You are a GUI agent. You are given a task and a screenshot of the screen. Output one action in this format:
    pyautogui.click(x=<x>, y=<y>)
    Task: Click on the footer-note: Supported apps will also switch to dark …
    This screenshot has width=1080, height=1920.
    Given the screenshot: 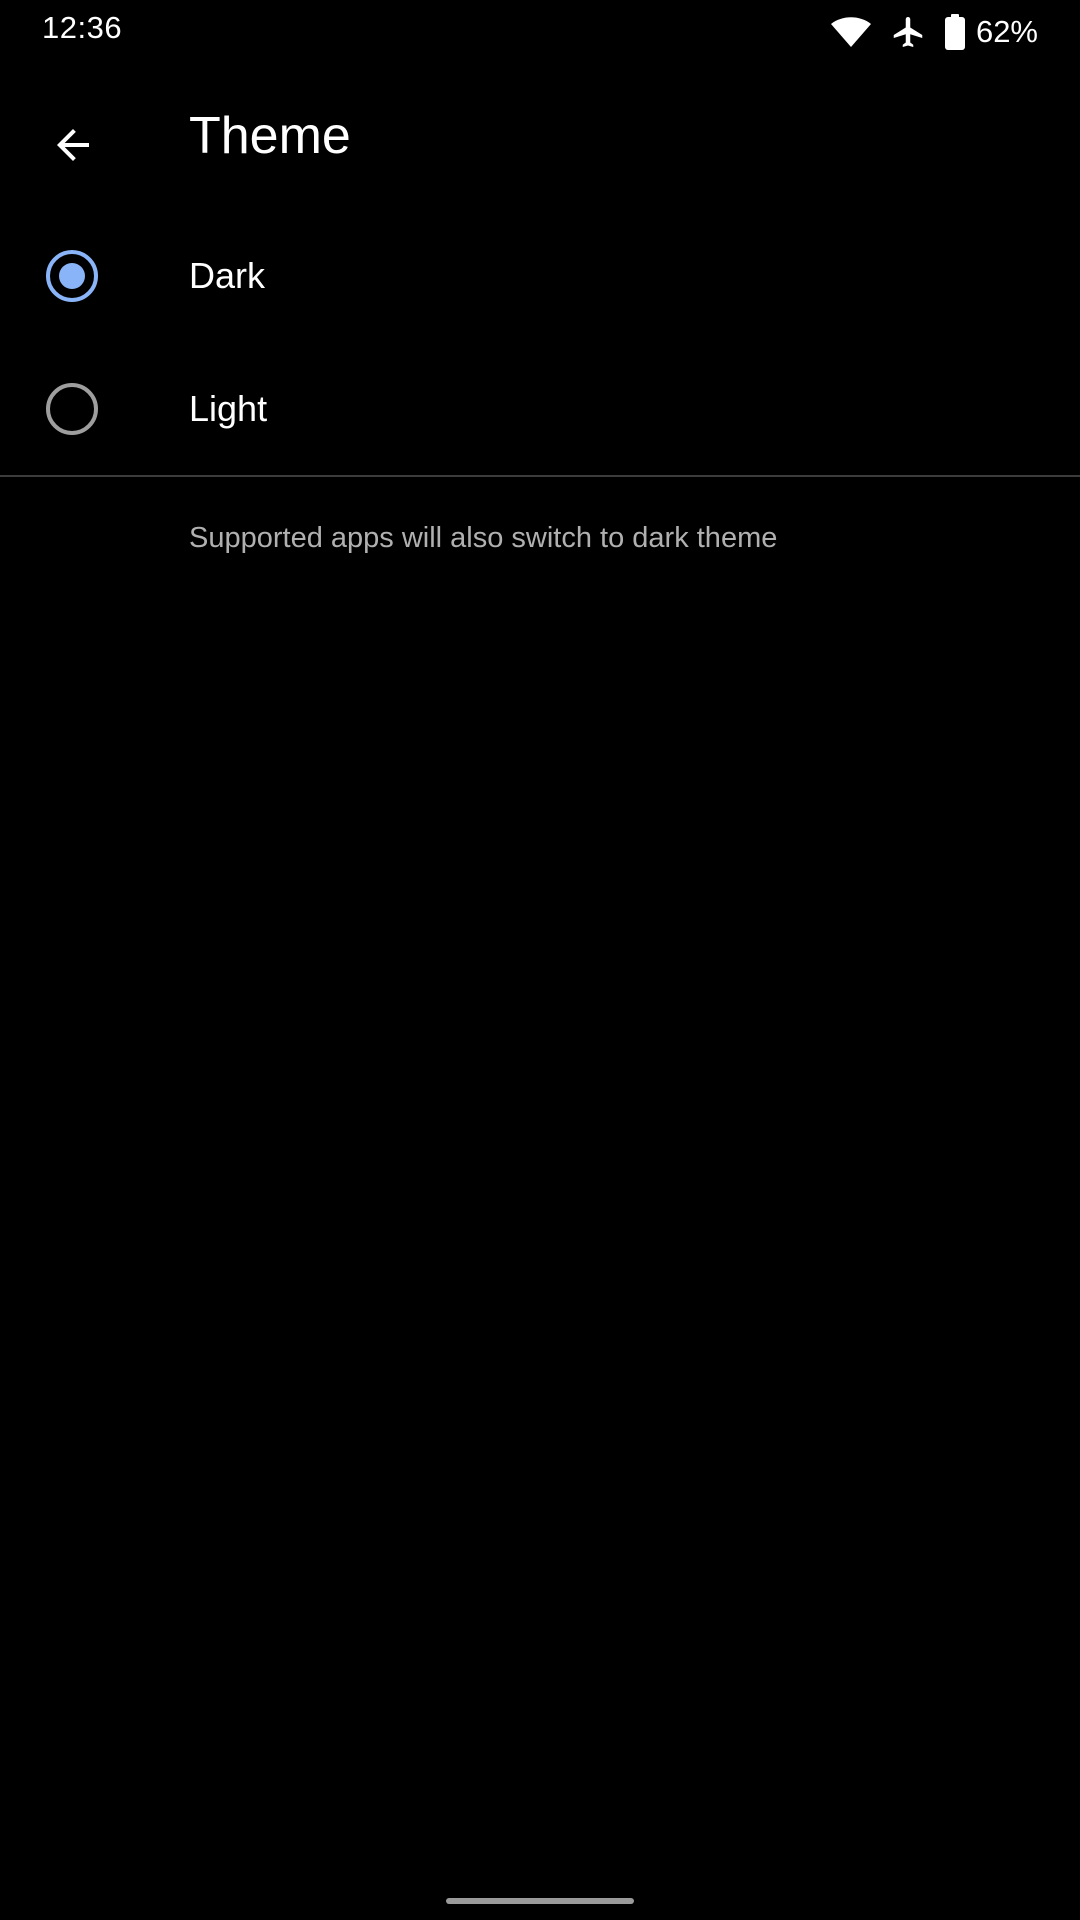 What is the action you would take?
    pyautogui.click(x=483, y=538)
    